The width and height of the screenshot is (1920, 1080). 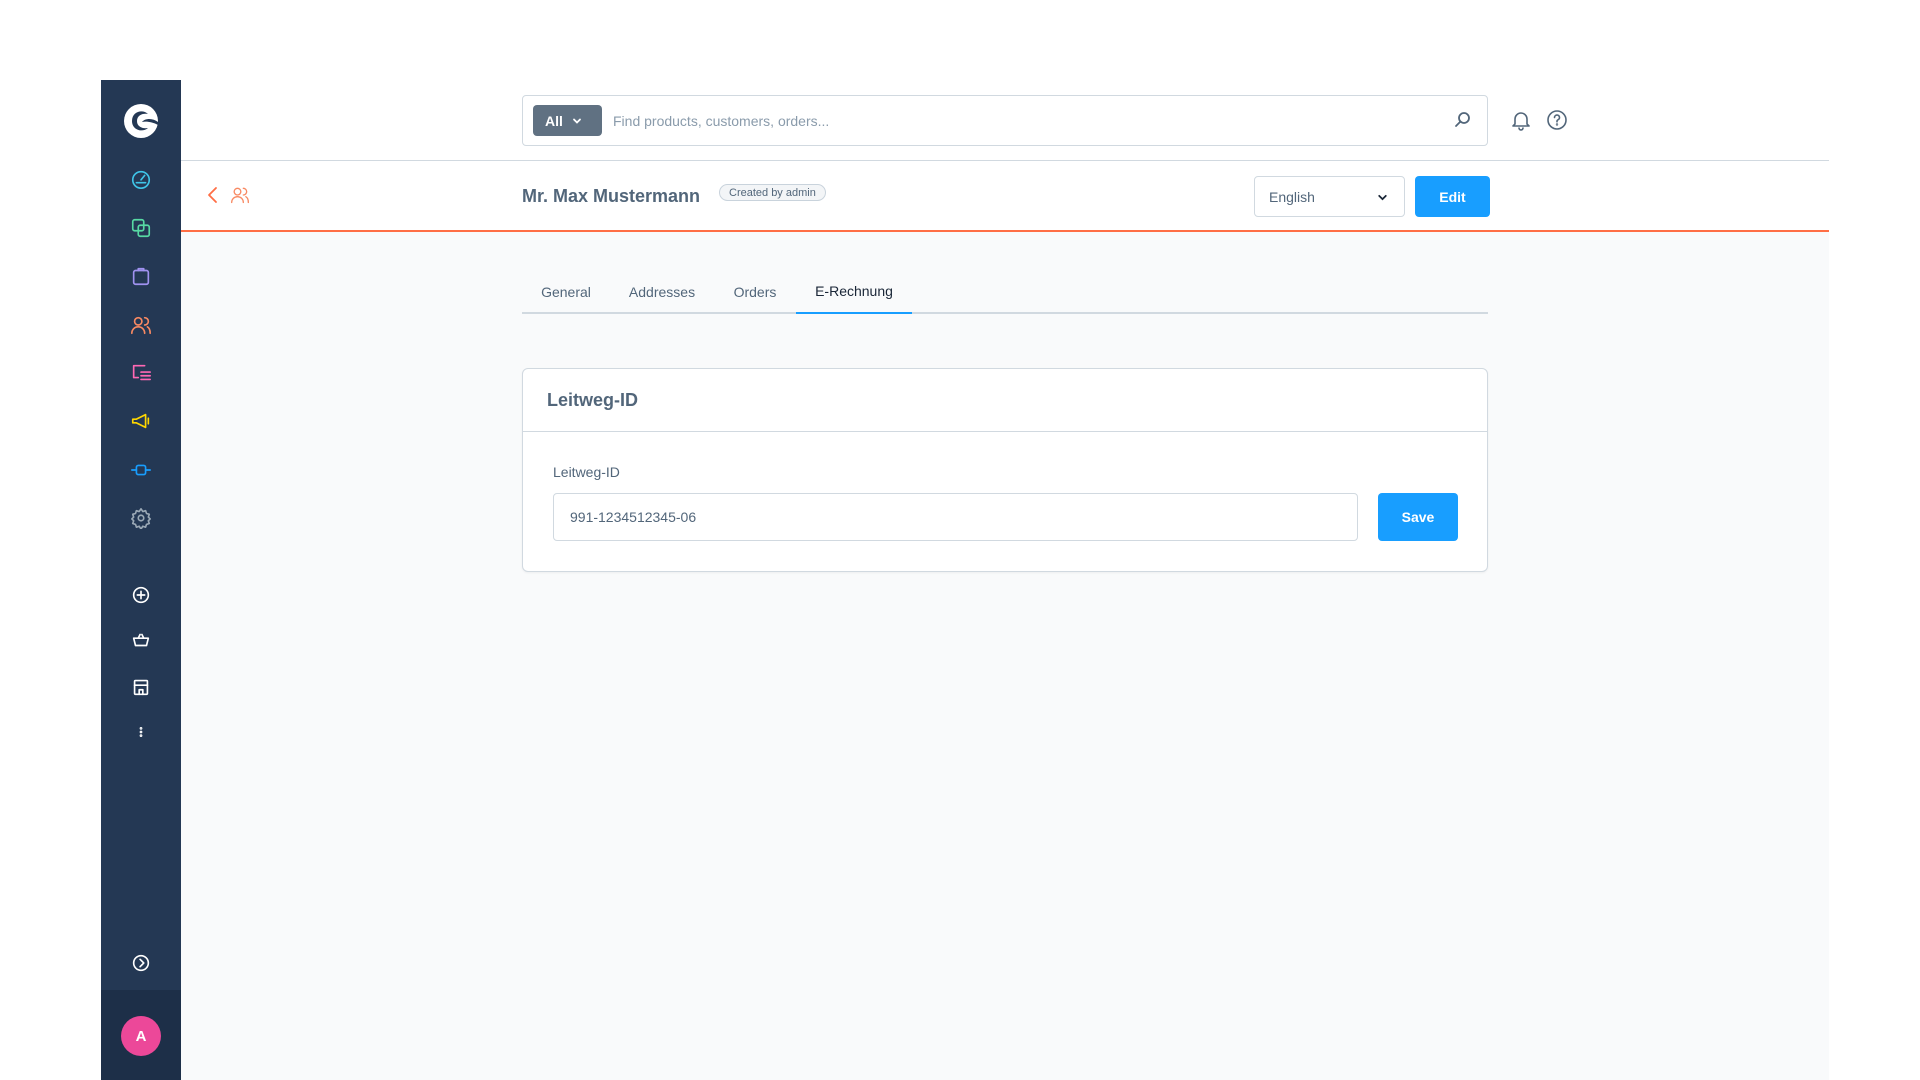 What do you see at coordinates (141, 640) in the screenshot?
I see `basket-icon` at bounding box center [141, 640].